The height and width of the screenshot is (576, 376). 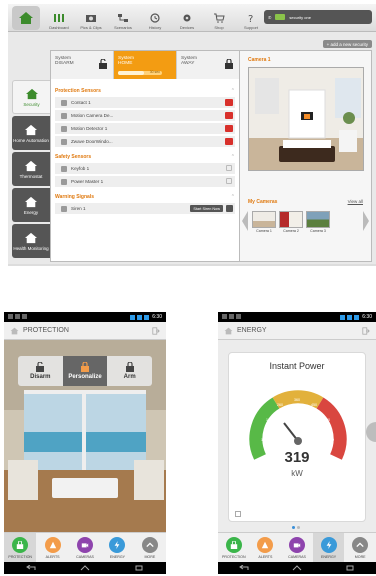 I want to click on android-nav-bar, so click(x=85, y=568).